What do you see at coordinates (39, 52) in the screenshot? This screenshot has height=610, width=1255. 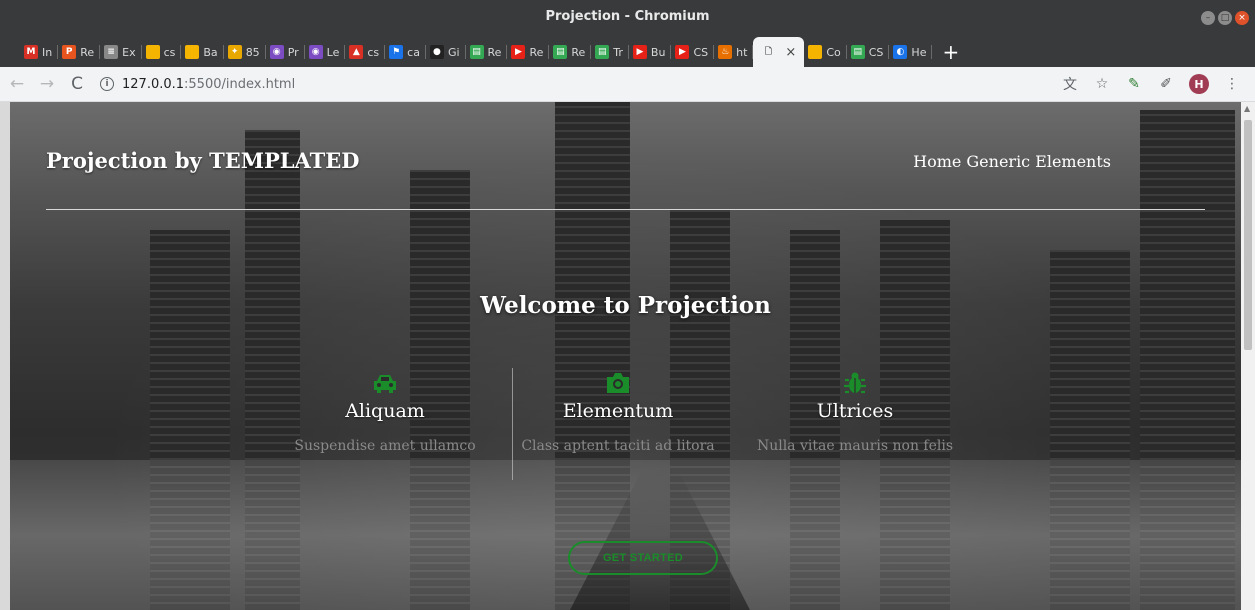 I see `browser-tab: M In` at bounding box center [39, 52].